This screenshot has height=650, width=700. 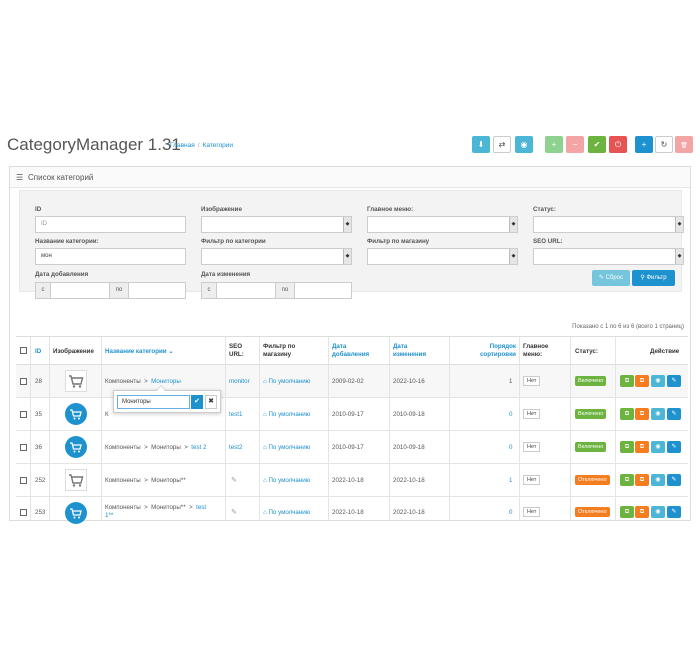 I want to click on expand-all-button: +, so click(x=554, y=144).